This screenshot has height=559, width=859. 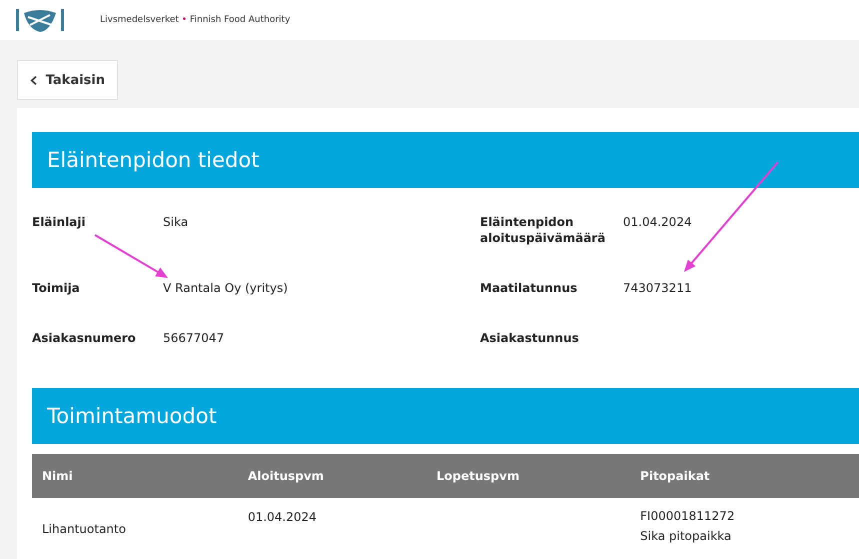 I want to click on field-value: 743073211, so click(x=657, y=288).